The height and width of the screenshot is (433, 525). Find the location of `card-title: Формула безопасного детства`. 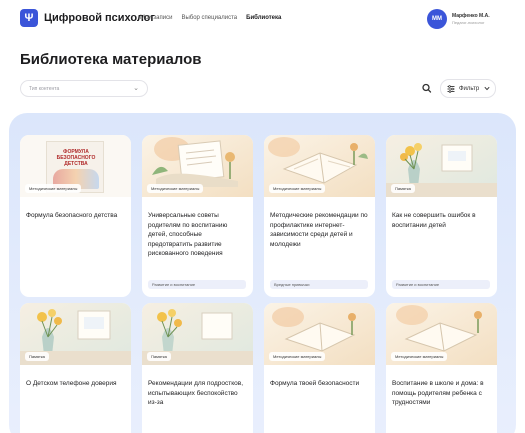

card-title: Формула безопасного детства is located at coordinates (72, 215).